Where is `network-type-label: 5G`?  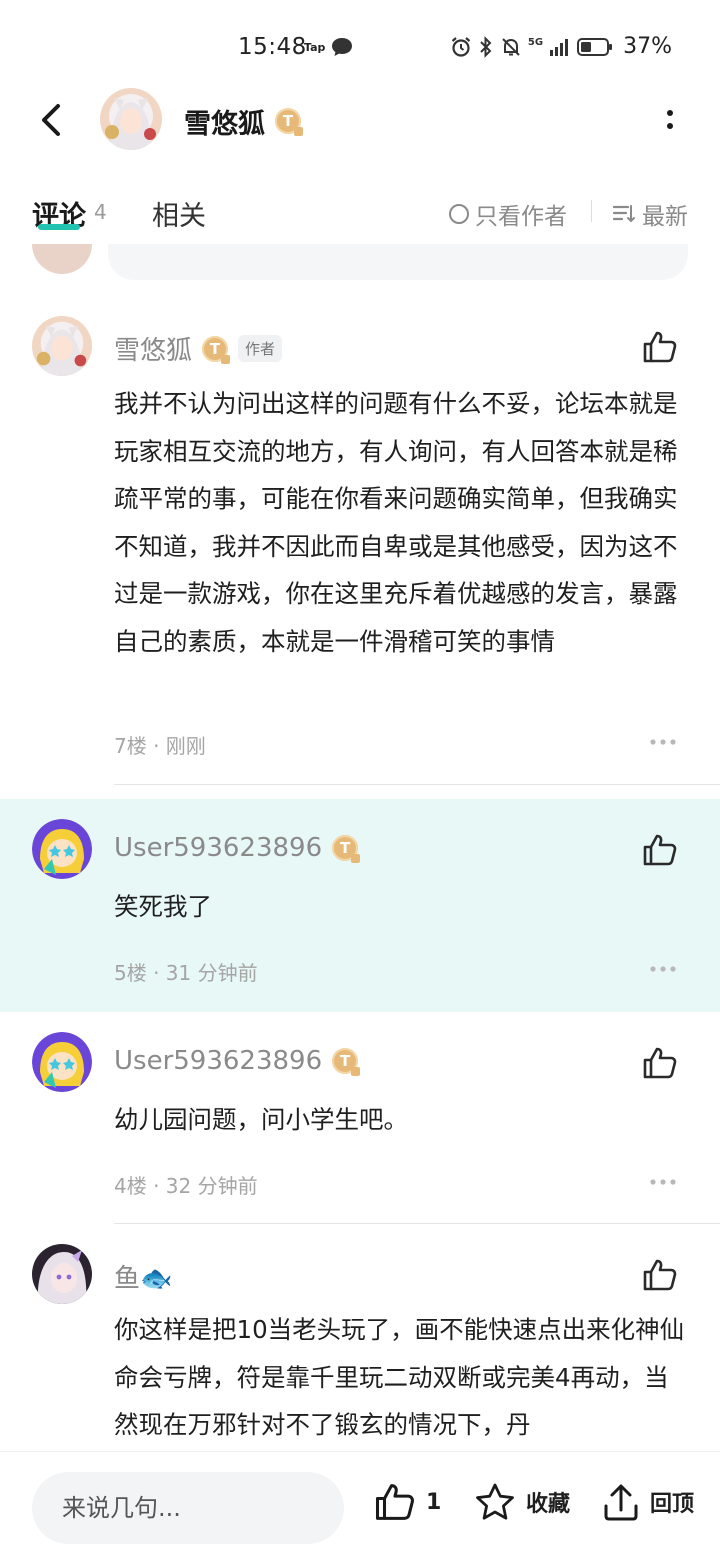
network-type-label: 5G is located at coordinates (535, 42).